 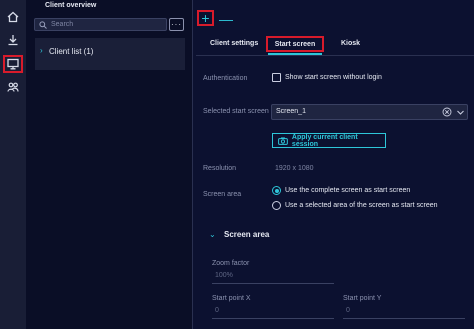 I want to click on zoom-factor-underline, so click(x=273, y=283).